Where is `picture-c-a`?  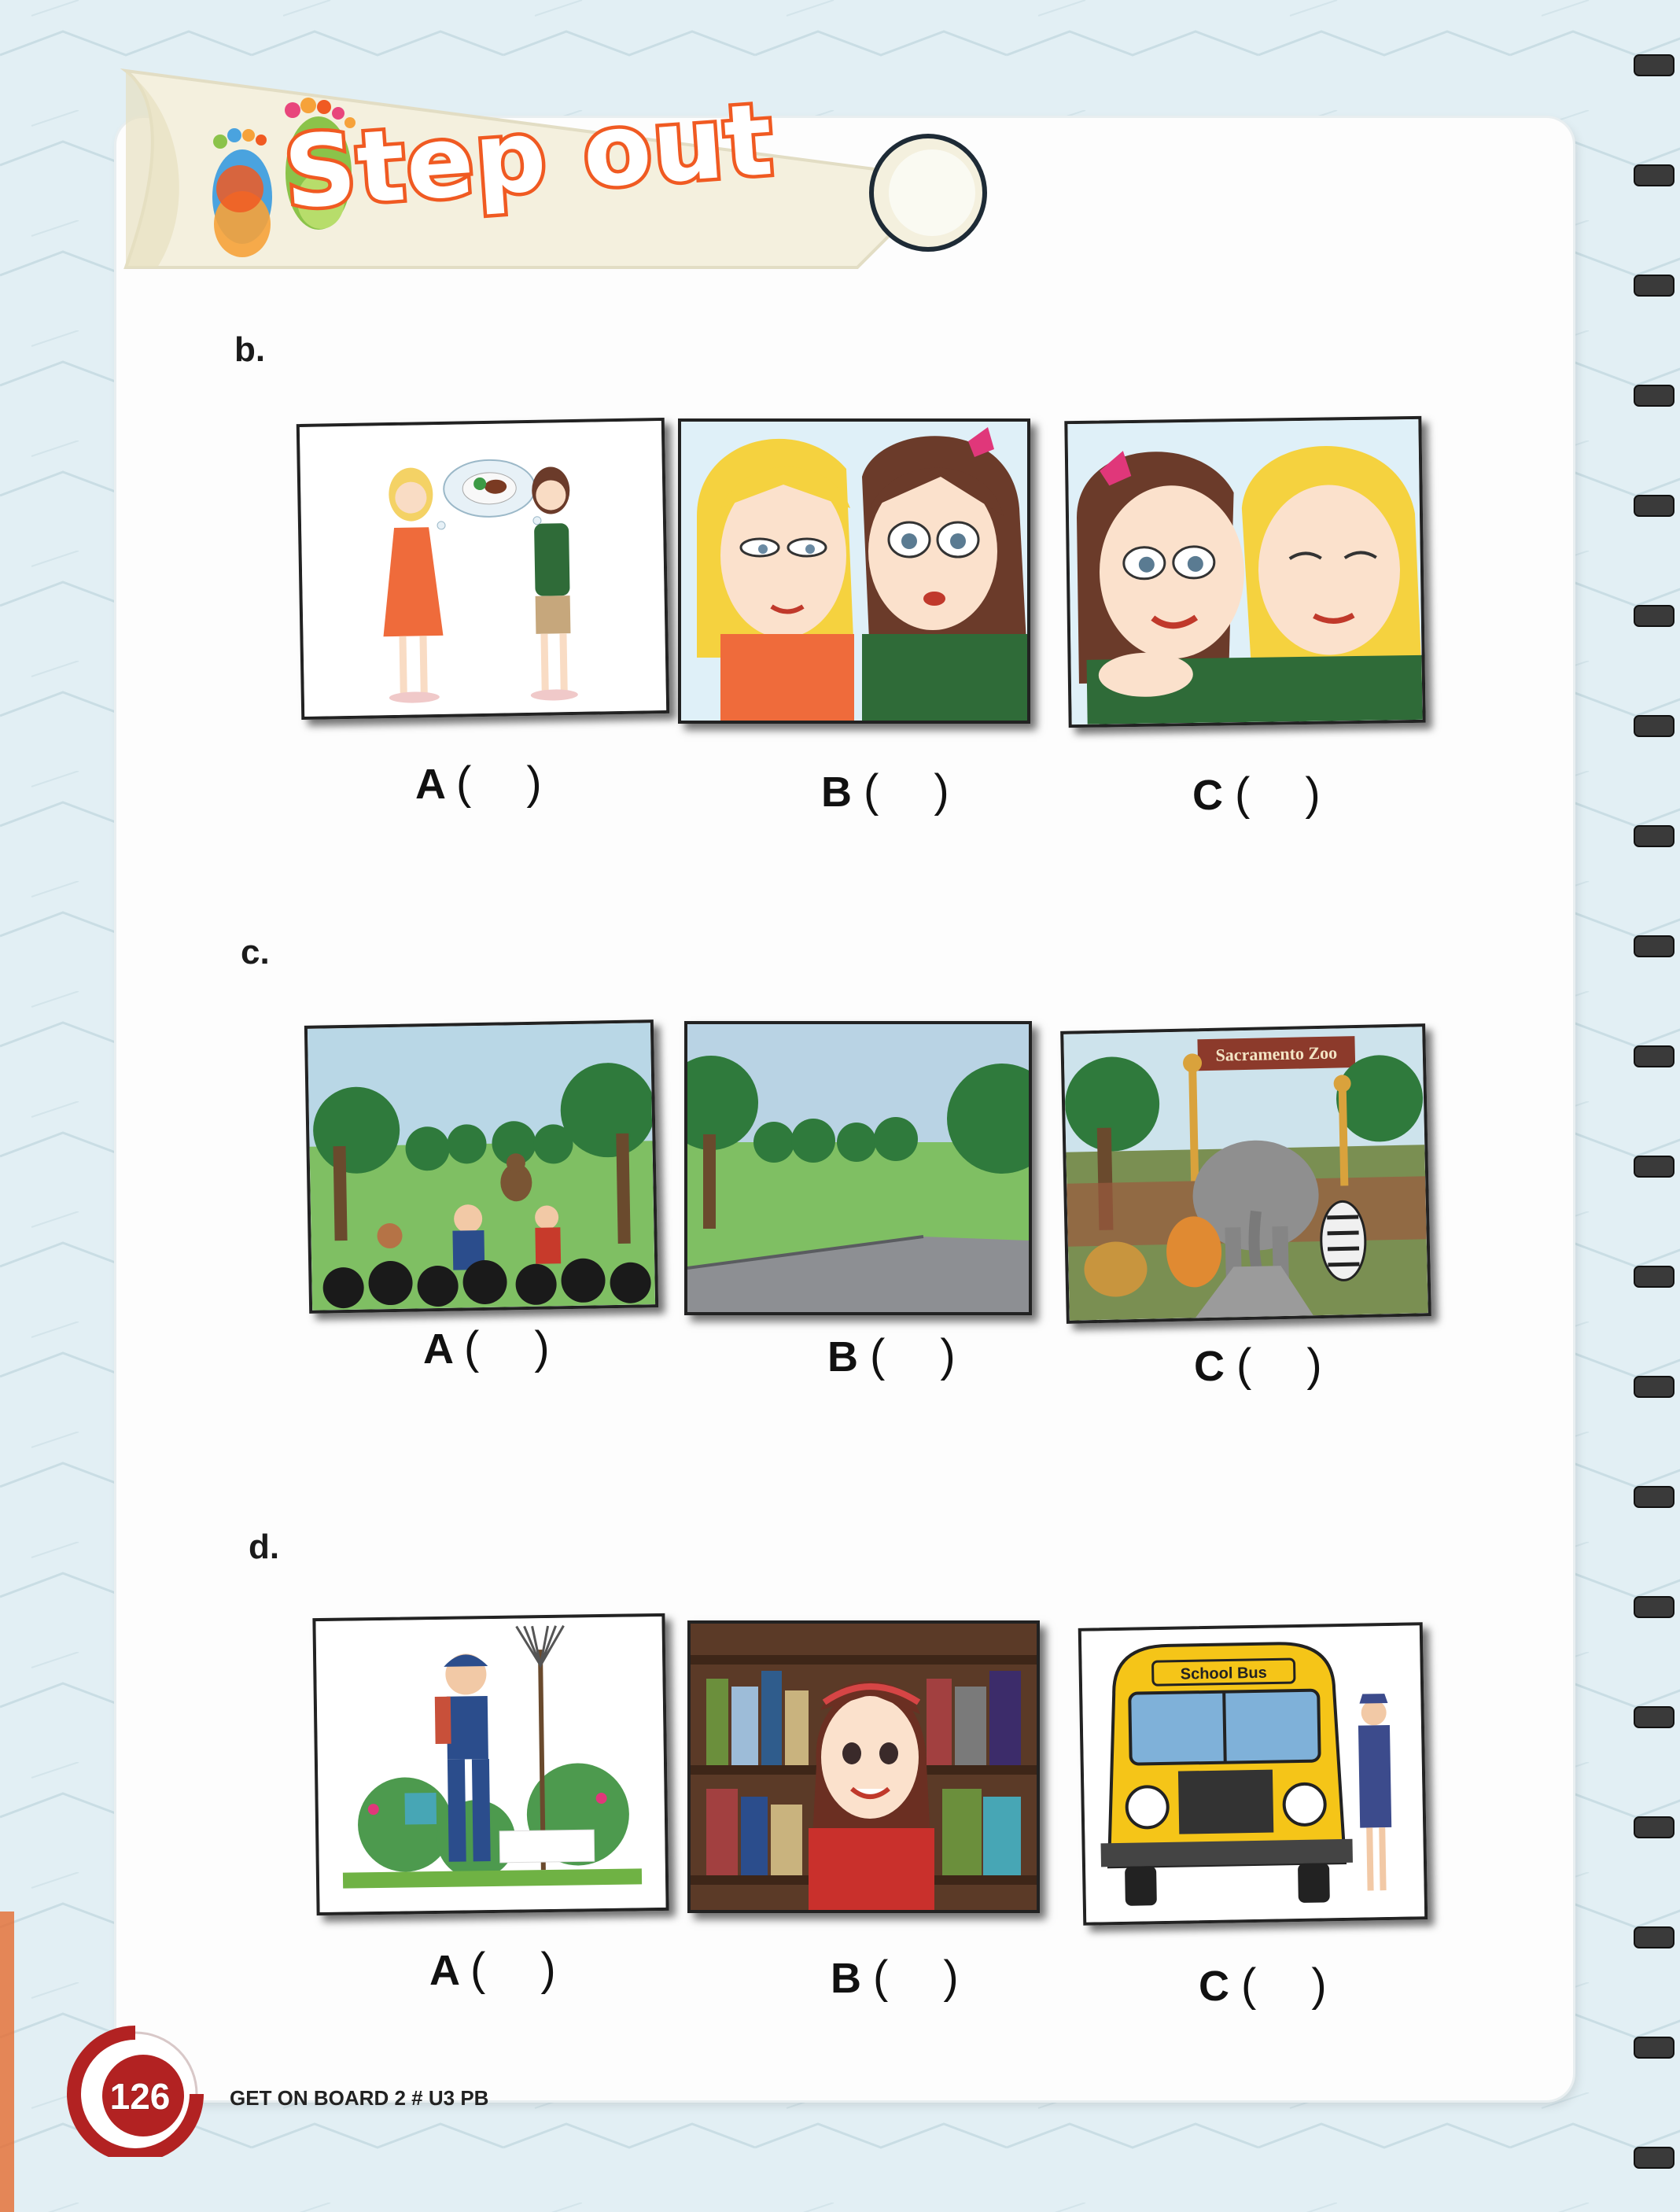
picture-c-a is located at coordinates (481, 1166).